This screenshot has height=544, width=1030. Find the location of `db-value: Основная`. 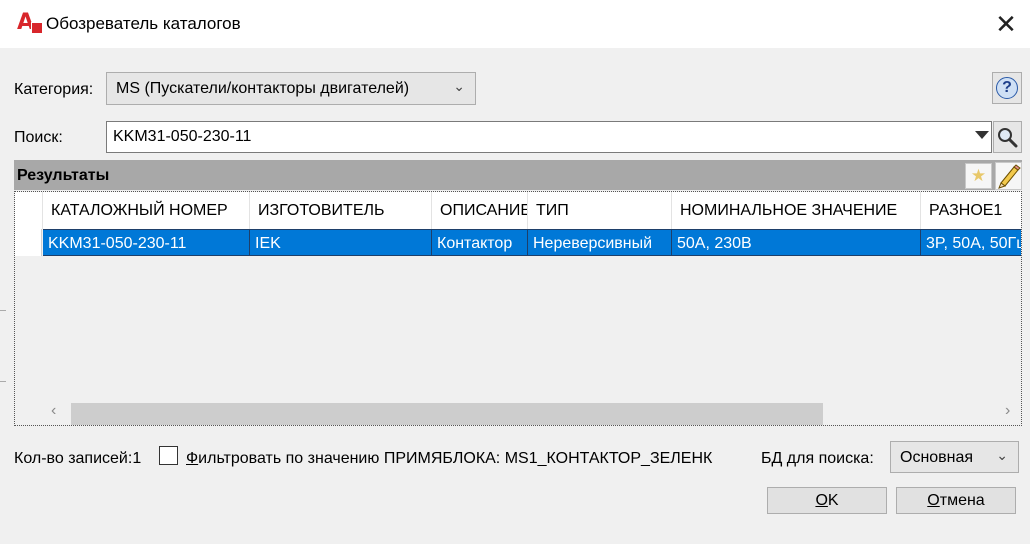

db-value: Основная is located at coordinates (937, 457).